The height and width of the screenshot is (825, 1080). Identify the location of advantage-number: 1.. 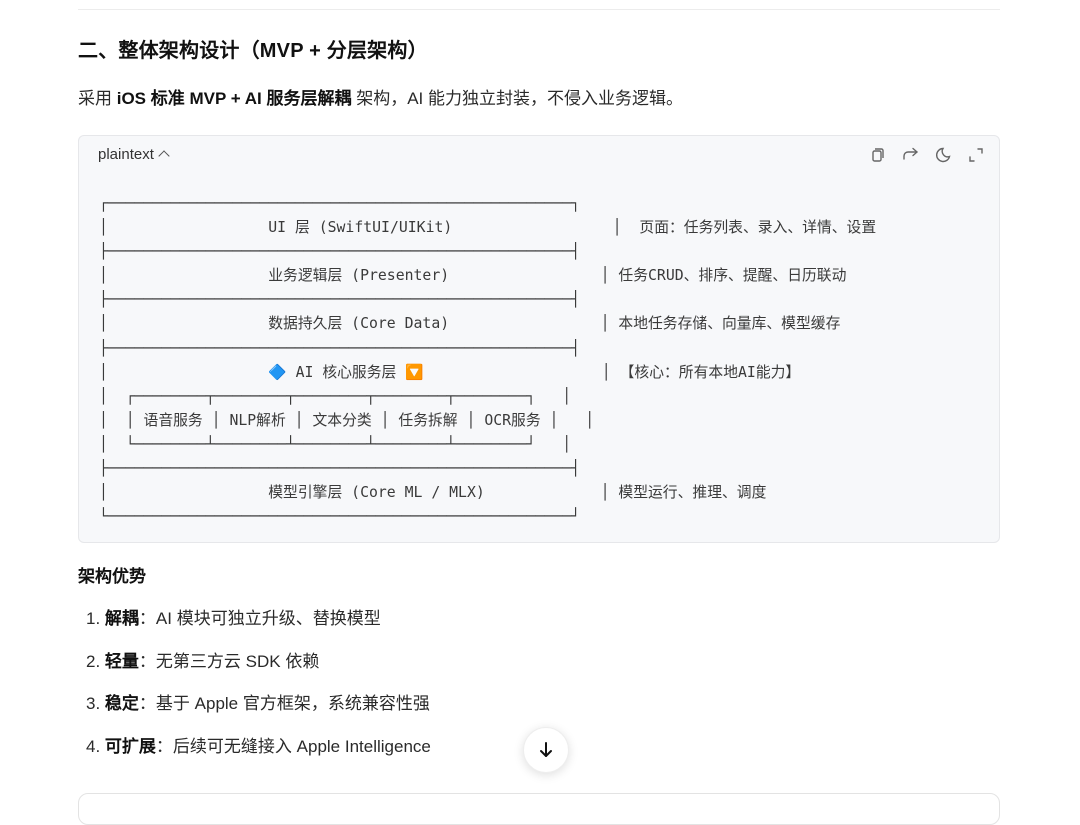
(93, 618).